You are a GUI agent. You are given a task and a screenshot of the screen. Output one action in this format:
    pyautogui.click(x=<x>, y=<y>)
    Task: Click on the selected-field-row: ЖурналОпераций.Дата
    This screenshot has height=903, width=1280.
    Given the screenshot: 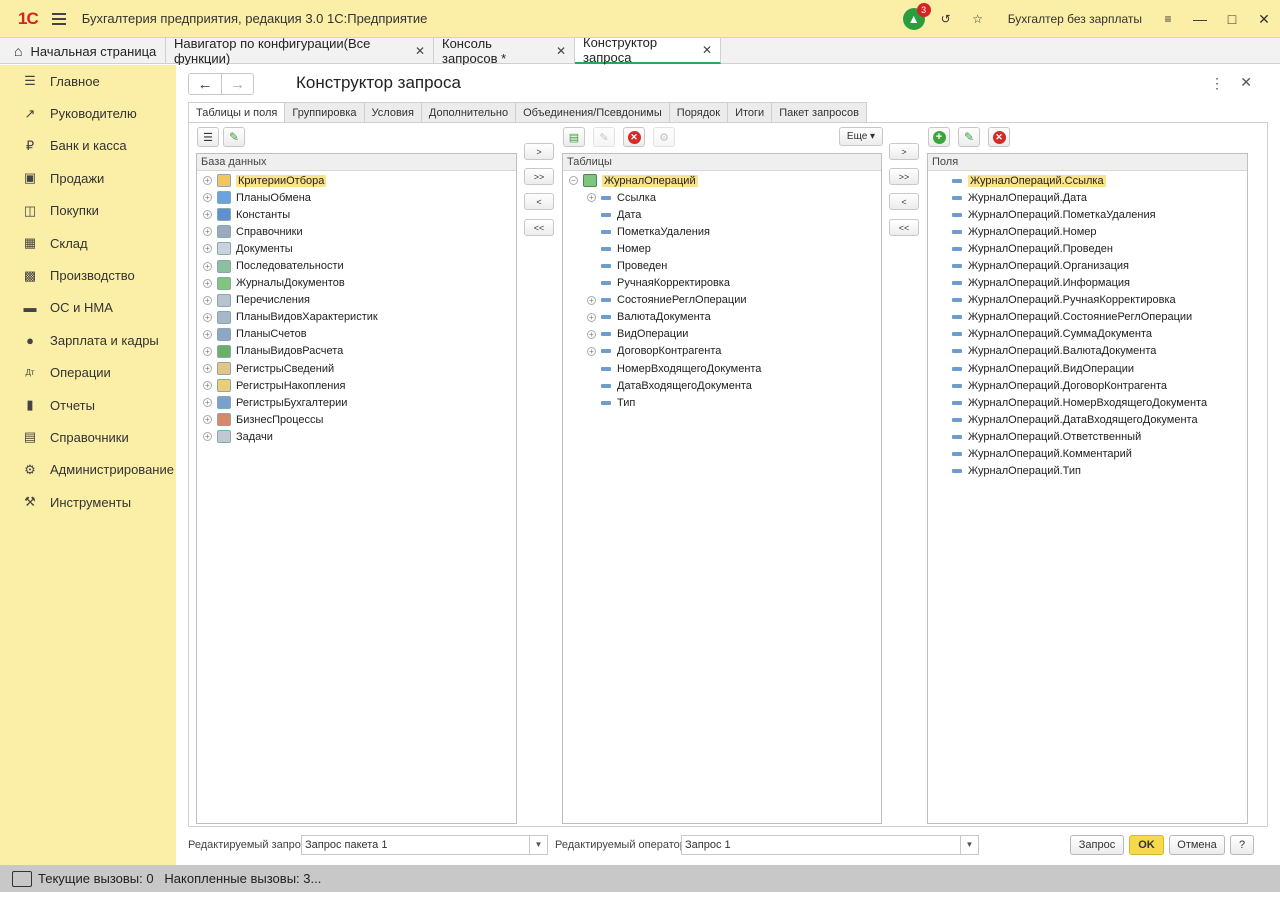 What is the action you would take?
    pyautogui.click(x=1099, y=197)
    